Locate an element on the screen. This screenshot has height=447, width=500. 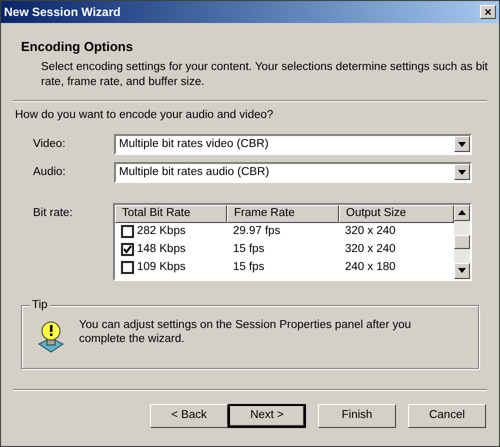
column-header: Frame Rate is located at coordinates (283, 213).